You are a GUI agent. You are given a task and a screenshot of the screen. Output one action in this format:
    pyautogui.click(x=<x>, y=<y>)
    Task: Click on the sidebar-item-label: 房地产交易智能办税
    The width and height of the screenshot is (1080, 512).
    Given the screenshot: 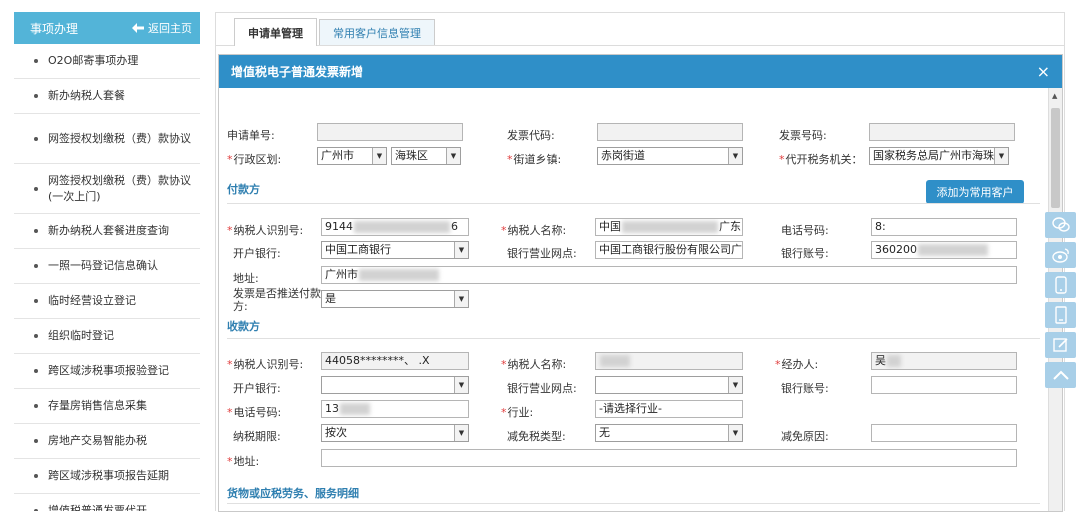 What is the action you would take?
    pyautogui.click(x=97, y=440)
    